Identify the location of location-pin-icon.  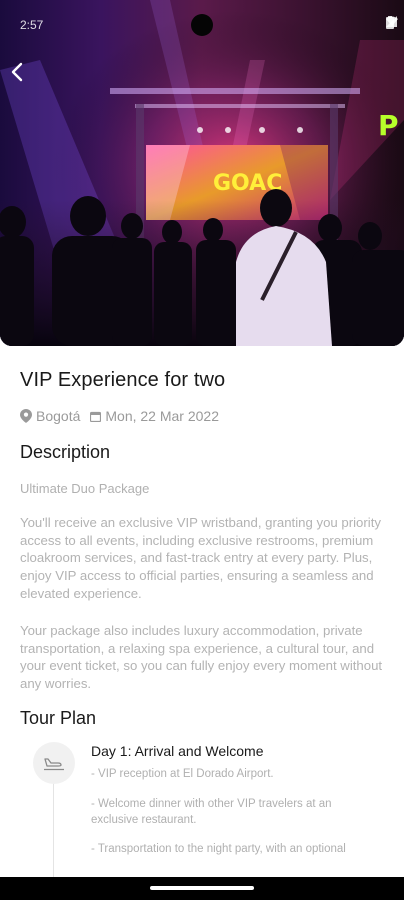
(26, 416).